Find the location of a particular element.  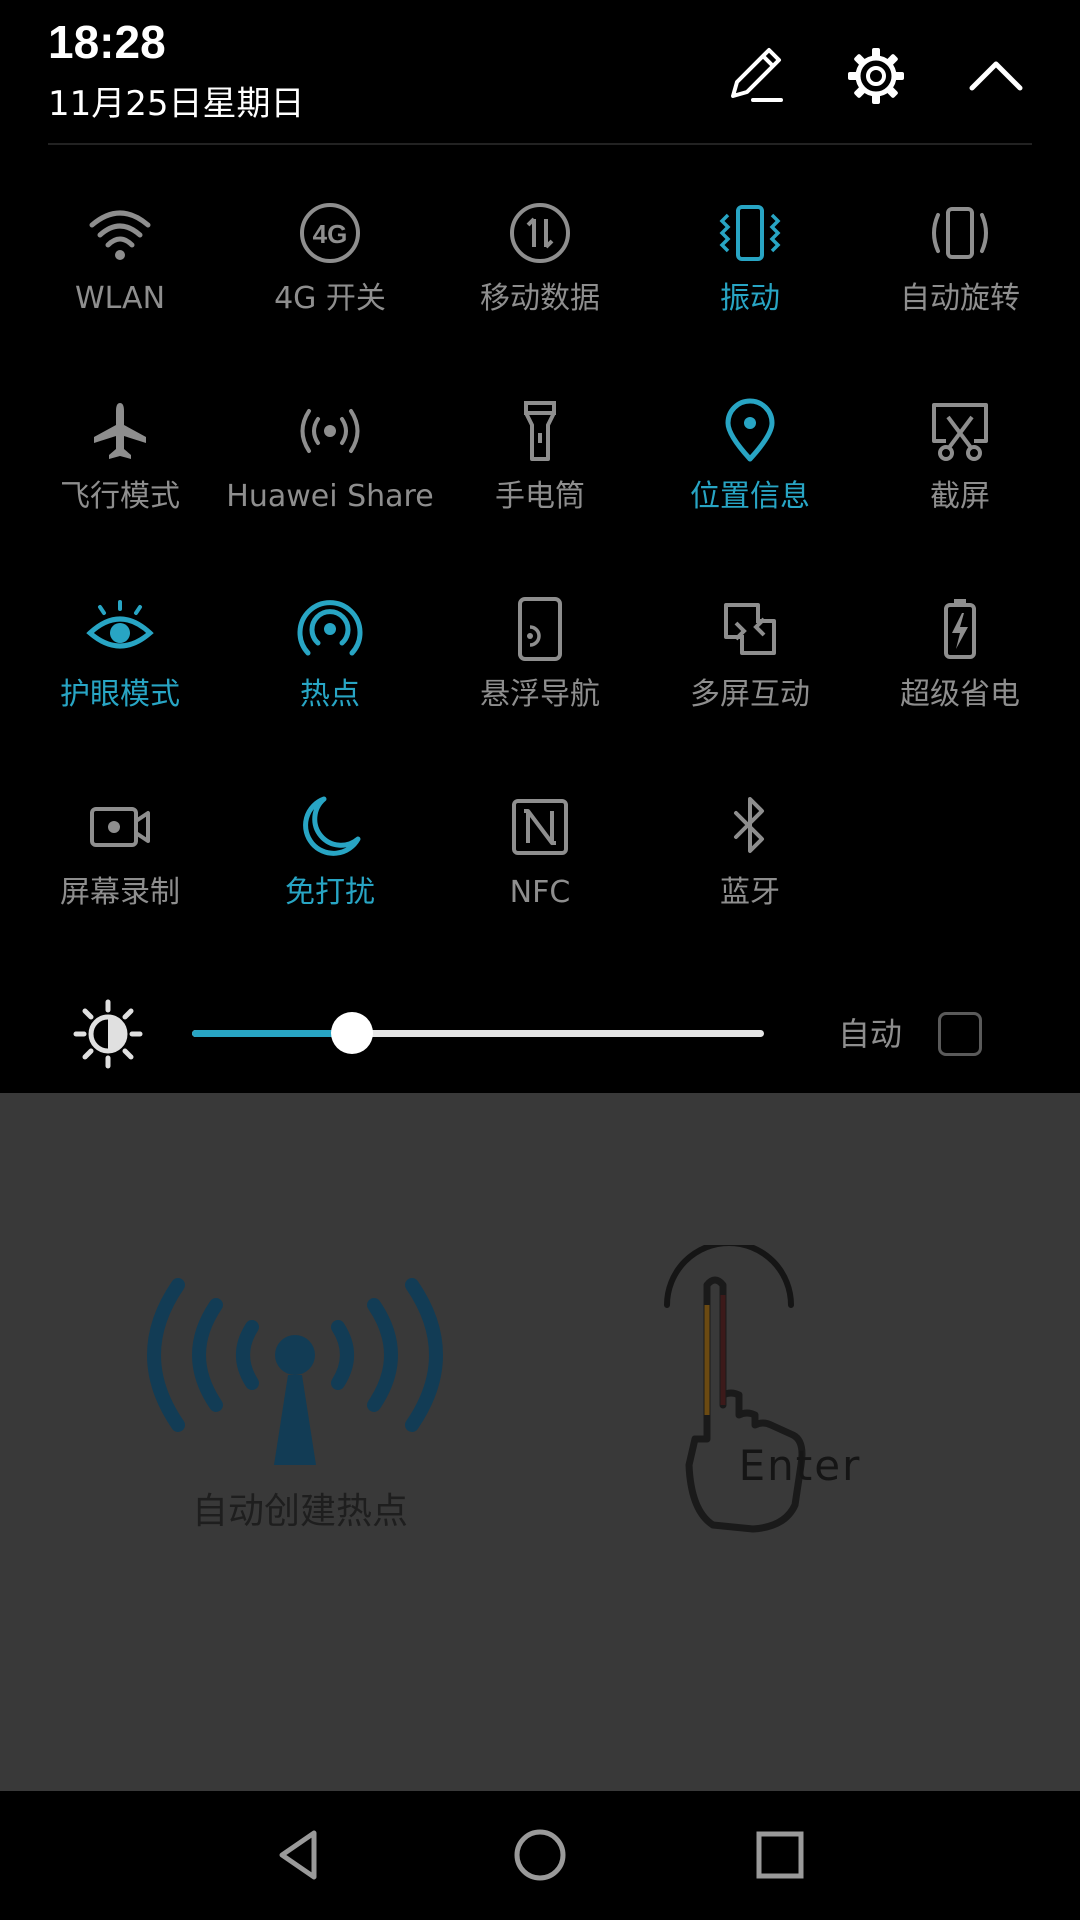

status-time: 18:28 is located at coordinates (107, 42).